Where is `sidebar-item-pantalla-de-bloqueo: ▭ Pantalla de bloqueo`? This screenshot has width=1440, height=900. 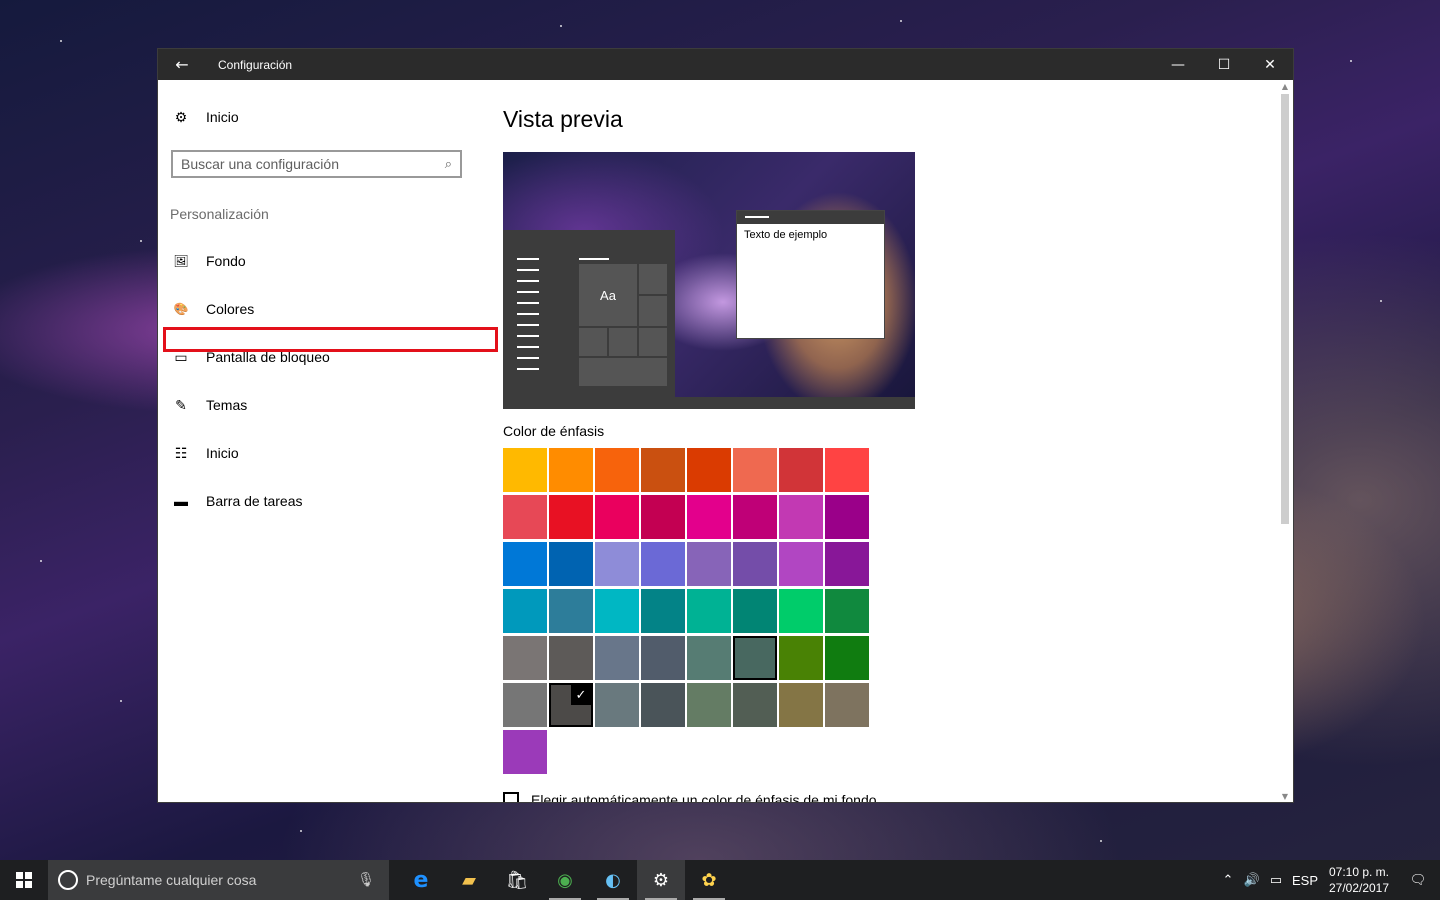
sidebar-item-pantalla-de-bloqueo: ▭ Pantalla de bloqueo is located at coordinates (250, 357).